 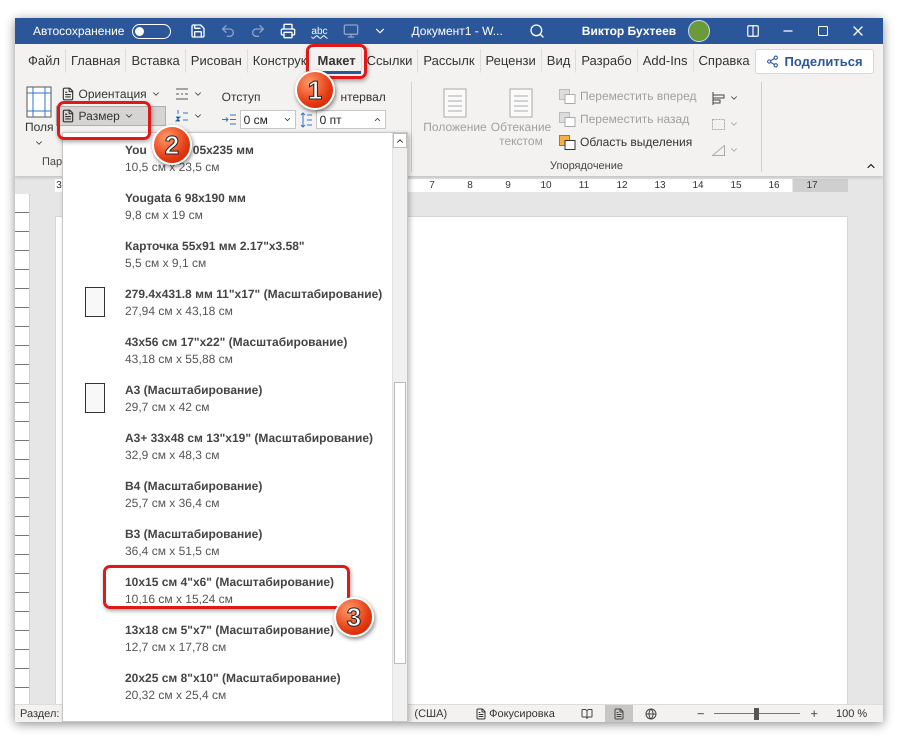 What do you see at coordinates (586, 166) in the screenshot?
I see `group-label: Упорядочение` at bounding box center [586, 166].